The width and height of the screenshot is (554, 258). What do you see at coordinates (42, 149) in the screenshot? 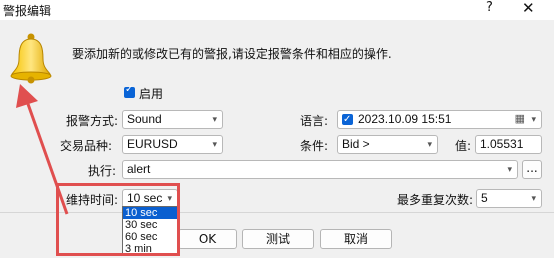
I see `annotation-arrow` at bounding box center [42, 149].